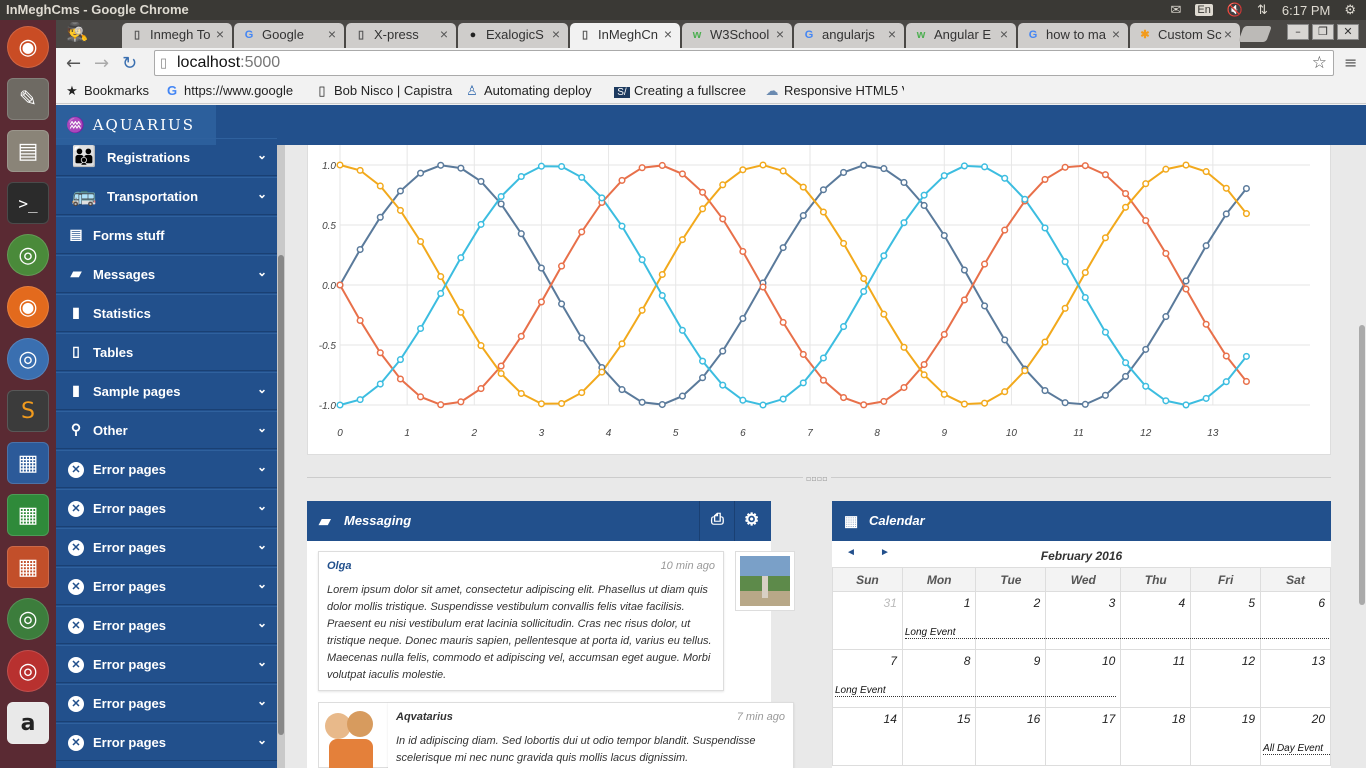 The height and width of the screenshot is (768, 1366). What do you see at coordinates (28, 47) in the screenshot?
I see `ubuntu-dash-icon: ◉` at bounding box center [28, 47].